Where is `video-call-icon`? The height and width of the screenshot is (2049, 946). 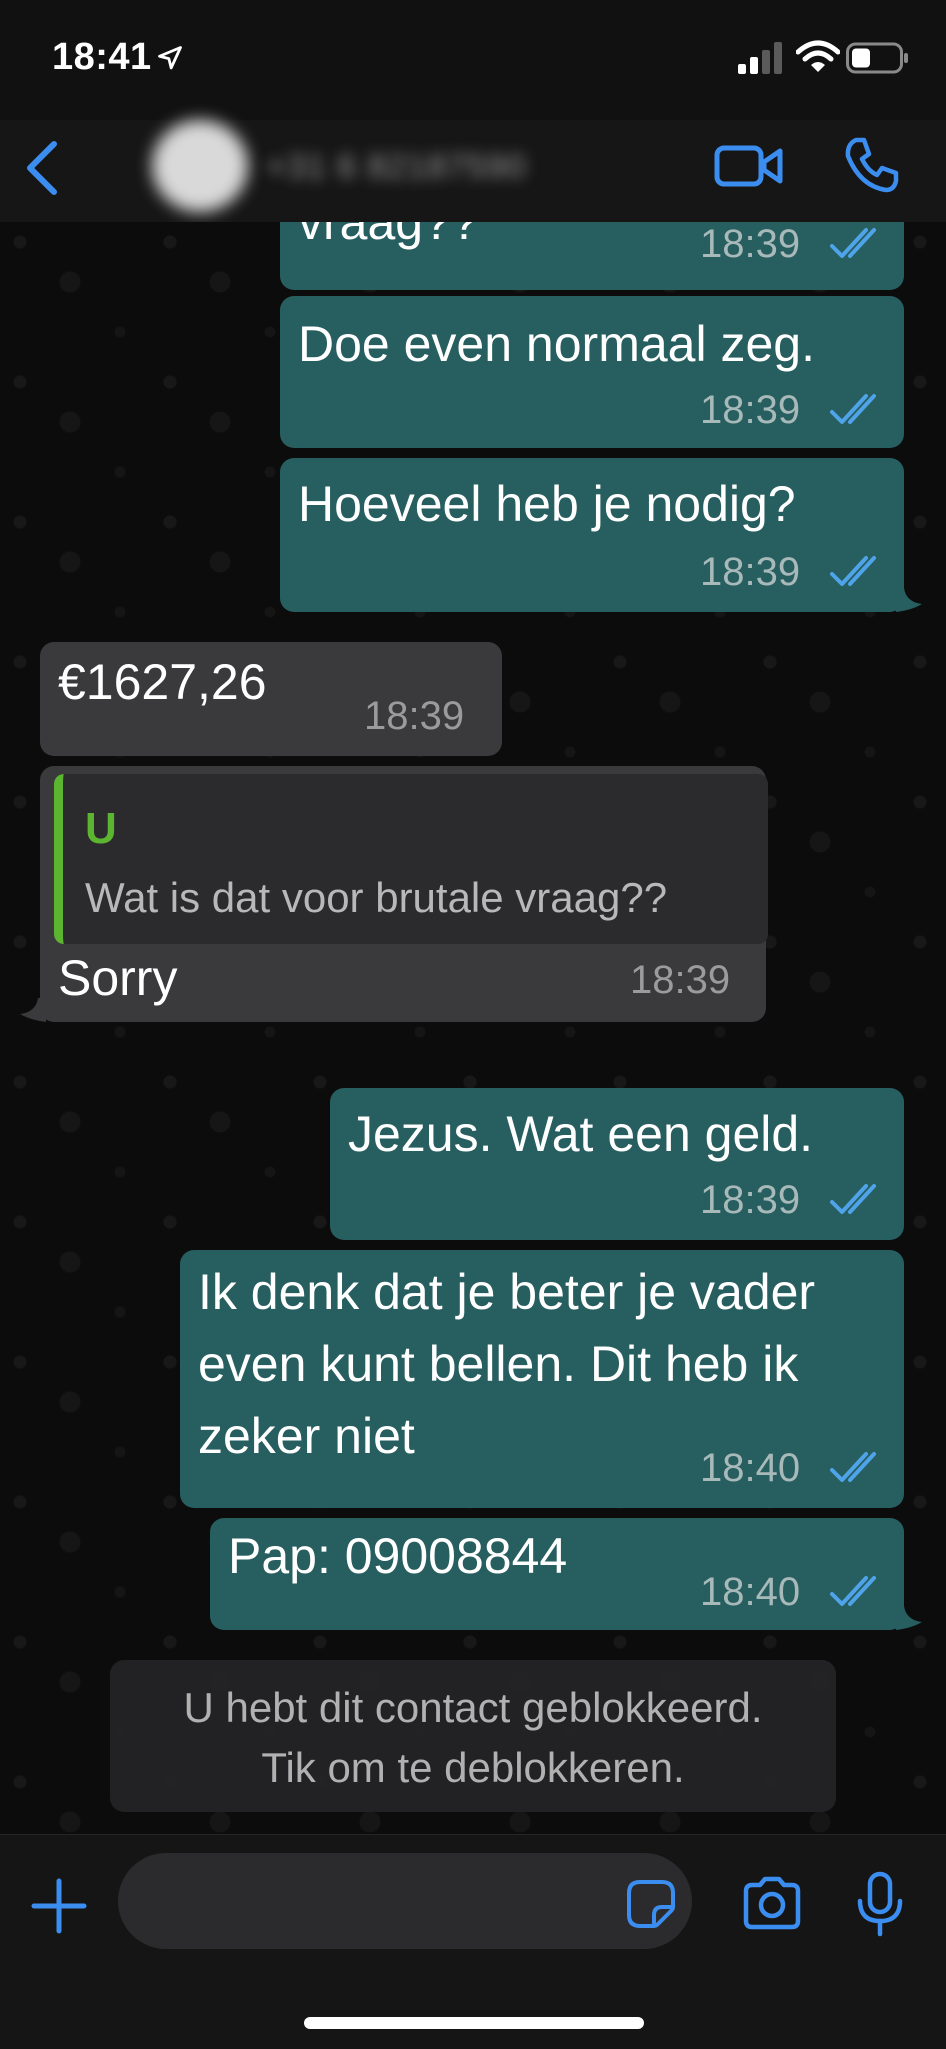 video-call-icon is located at coordinates (749, 166).